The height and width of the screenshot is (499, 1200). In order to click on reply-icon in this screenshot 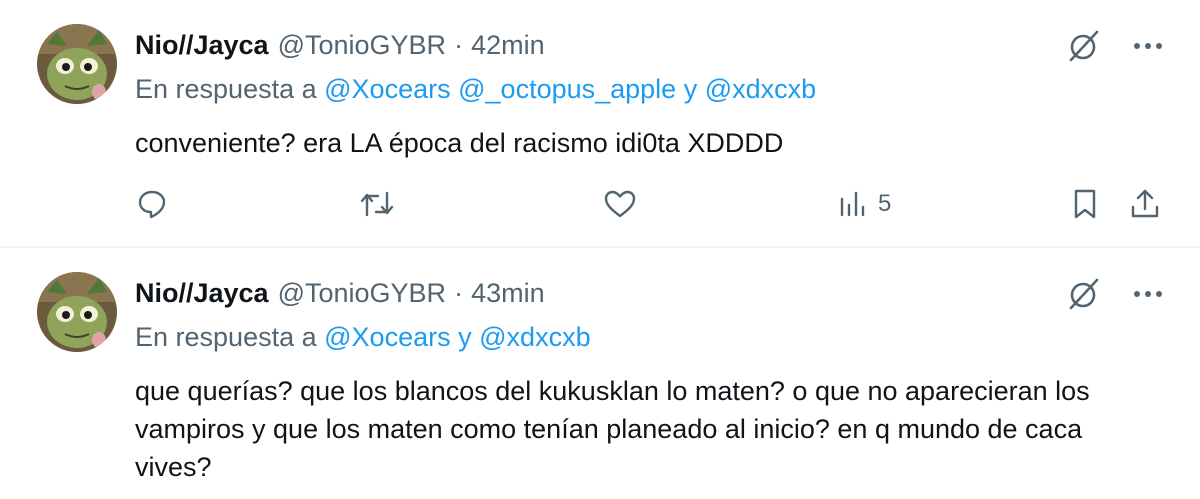, I will do `click(152, 204)`.